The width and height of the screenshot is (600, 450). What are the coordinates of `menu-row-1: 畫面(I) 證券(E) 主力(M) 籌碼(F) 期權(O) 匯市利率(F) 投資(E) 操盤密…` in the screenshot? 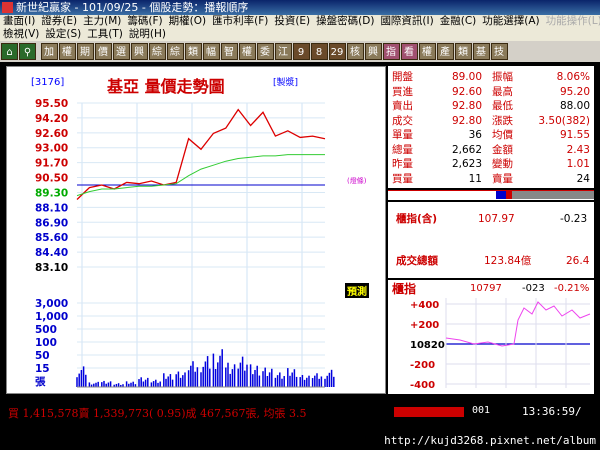 It's located at (300, 21).